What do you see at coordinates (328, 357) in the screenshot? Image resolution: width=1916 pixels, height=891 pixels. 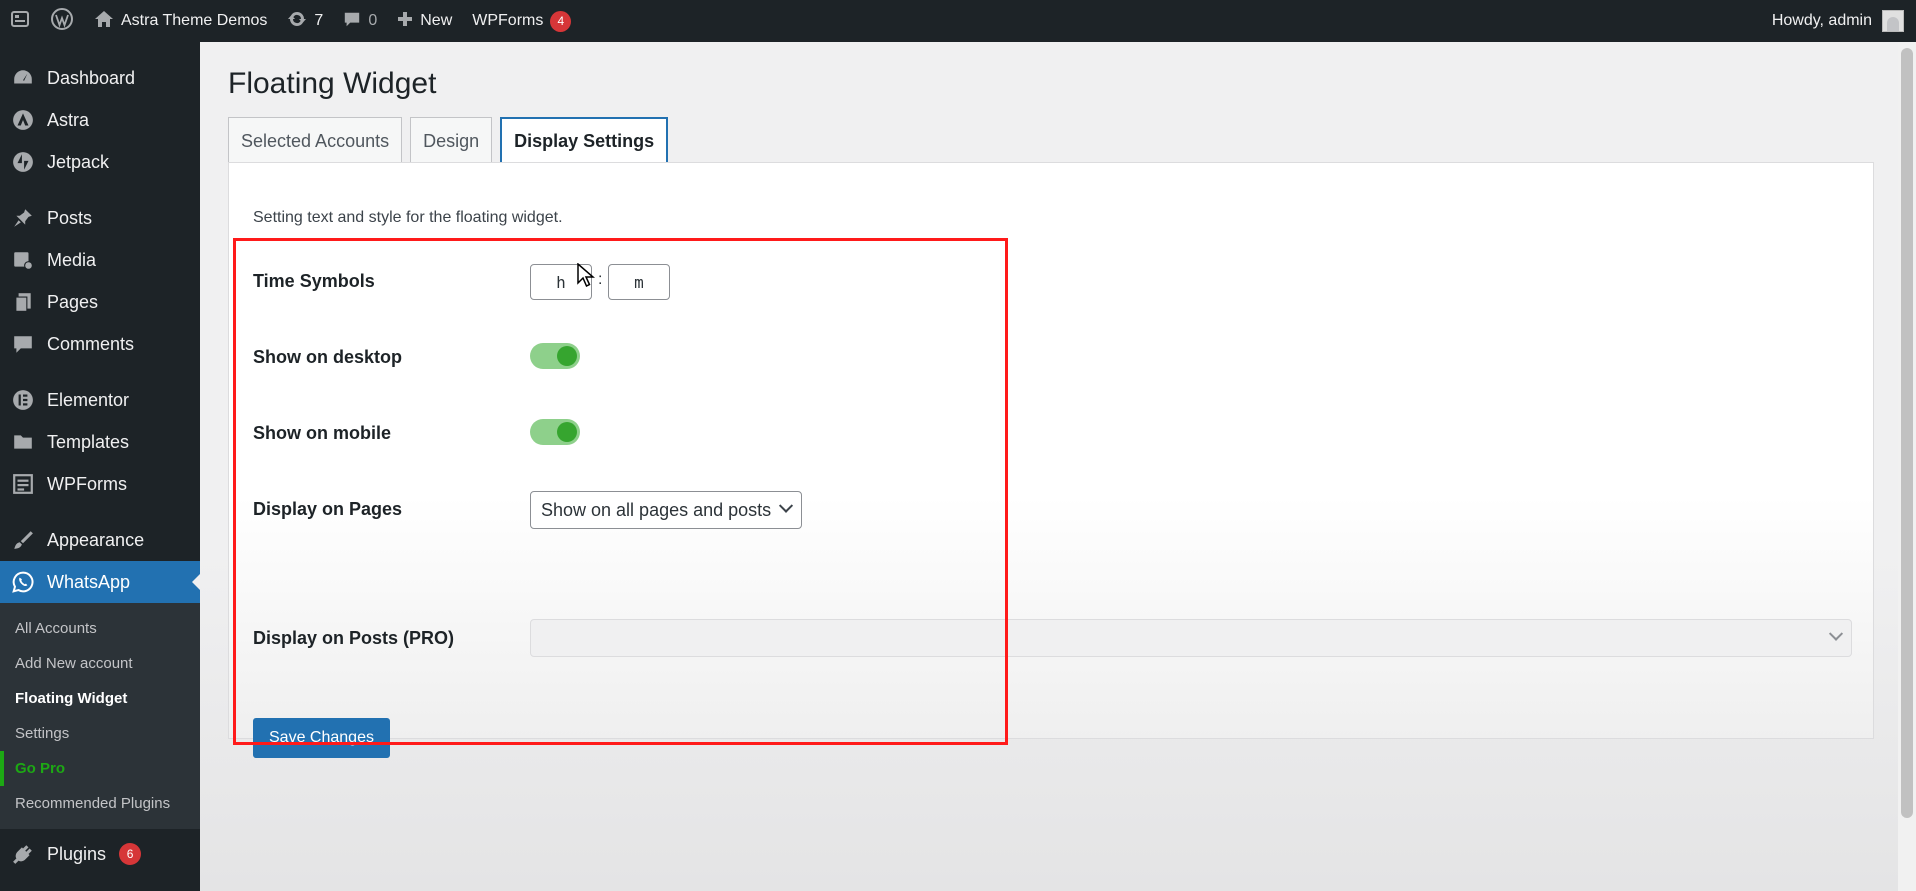 I see `show-desktop-label: Show on desktop` at bounding box center [328, 357].